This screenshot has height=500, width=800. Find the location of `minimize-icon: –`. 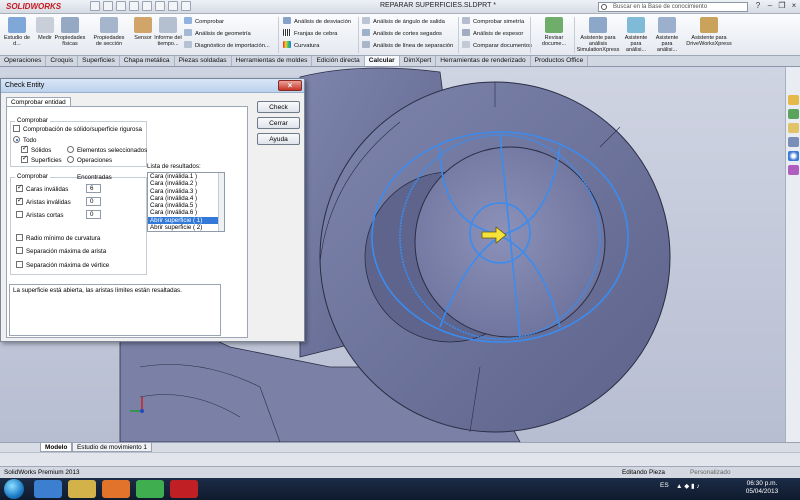

minimize-icon: – is located at coordinates (770, 6).